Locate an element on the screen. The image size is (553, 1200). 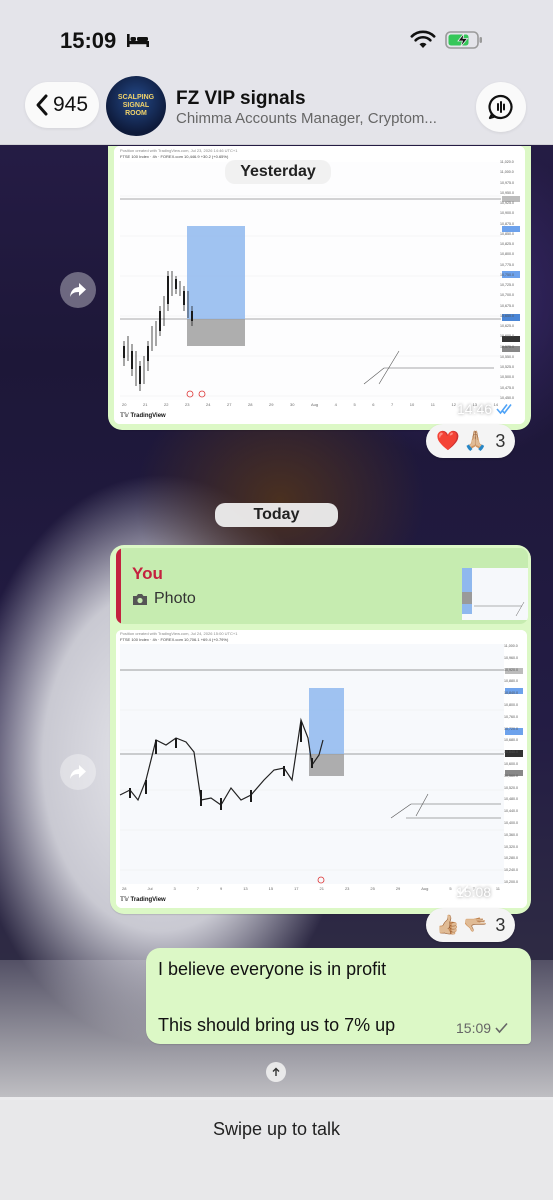
date-tick: 21 is located at coordinates (321, 888).